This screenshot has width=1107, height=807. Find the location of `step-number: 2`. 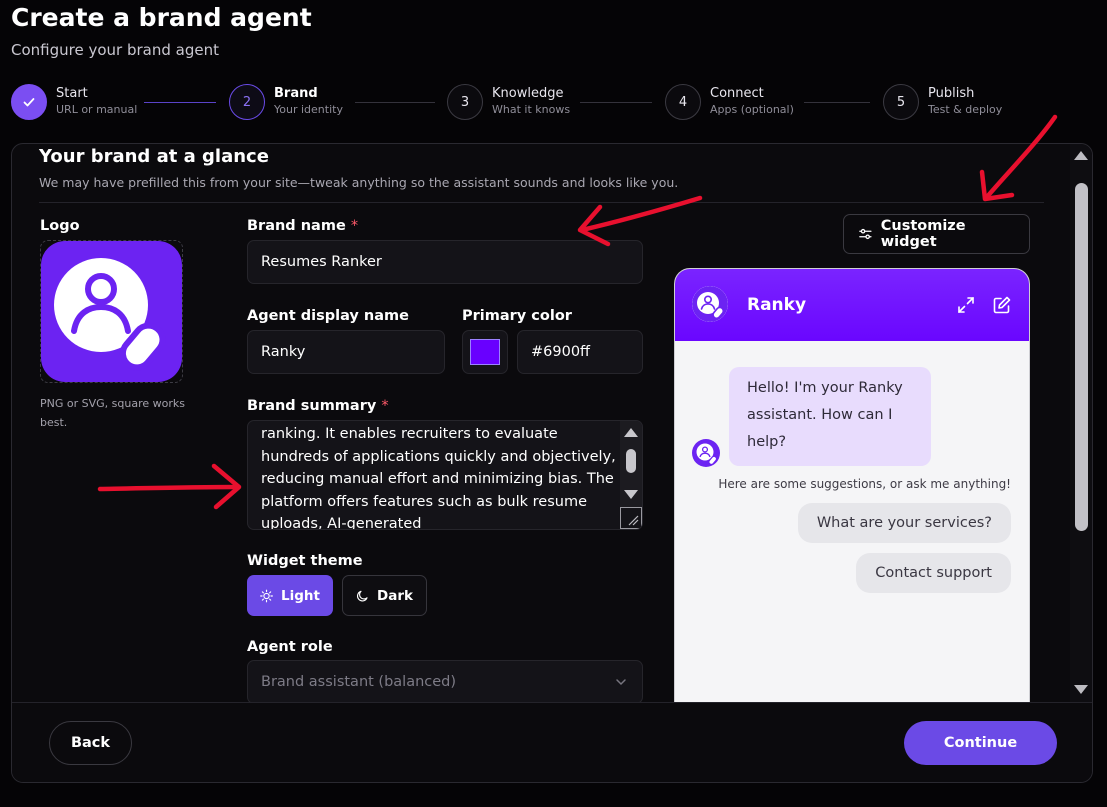

step-number: 2 is located at coordinates (247, 102).